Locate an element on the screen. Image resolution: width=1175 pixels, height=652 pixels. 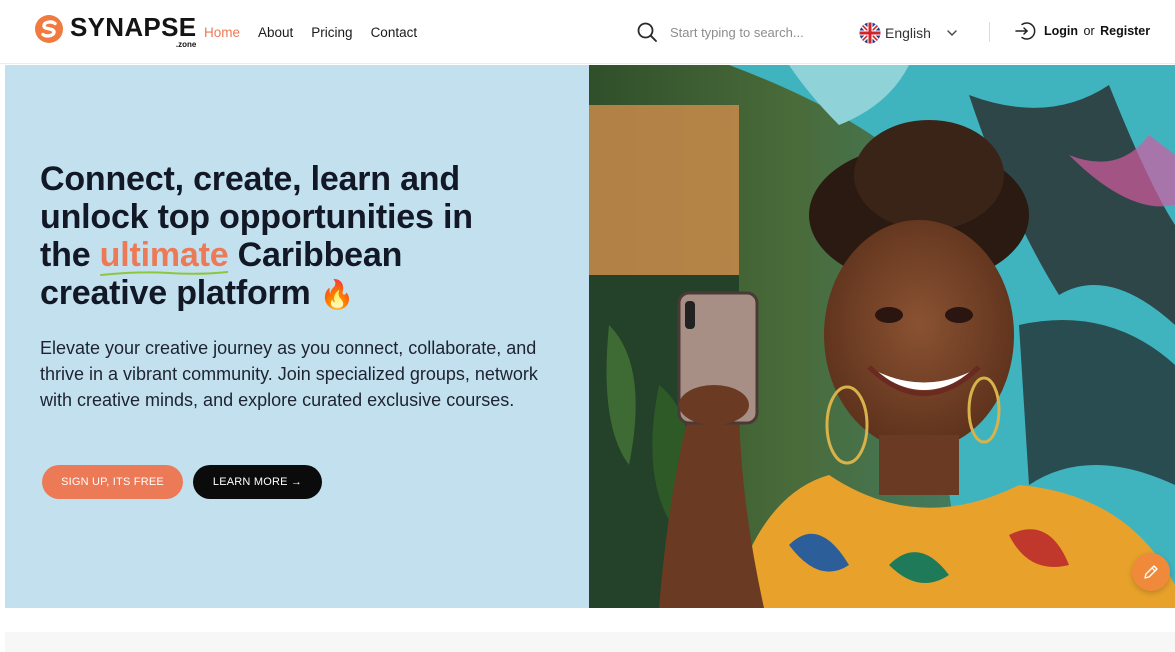
search-icon is located at coordinates (647, 32).